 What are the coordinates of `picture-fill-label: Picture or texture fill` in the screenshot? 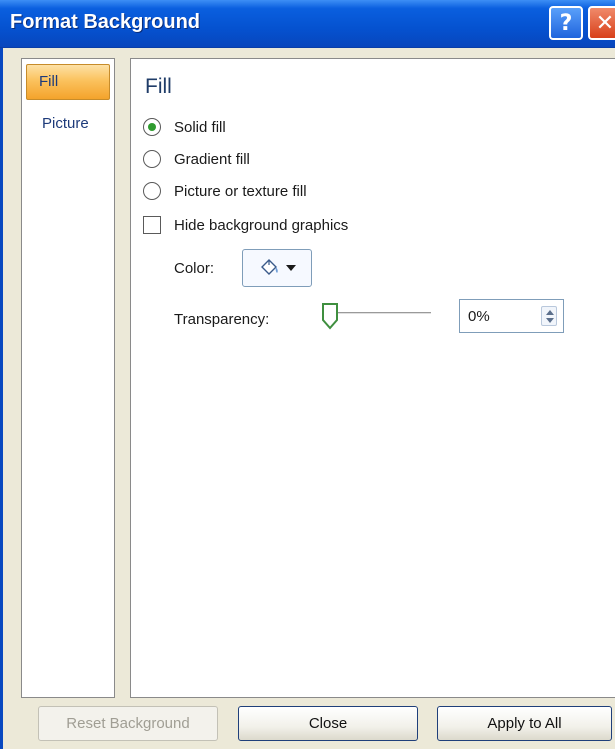 It's located at (240, 191).